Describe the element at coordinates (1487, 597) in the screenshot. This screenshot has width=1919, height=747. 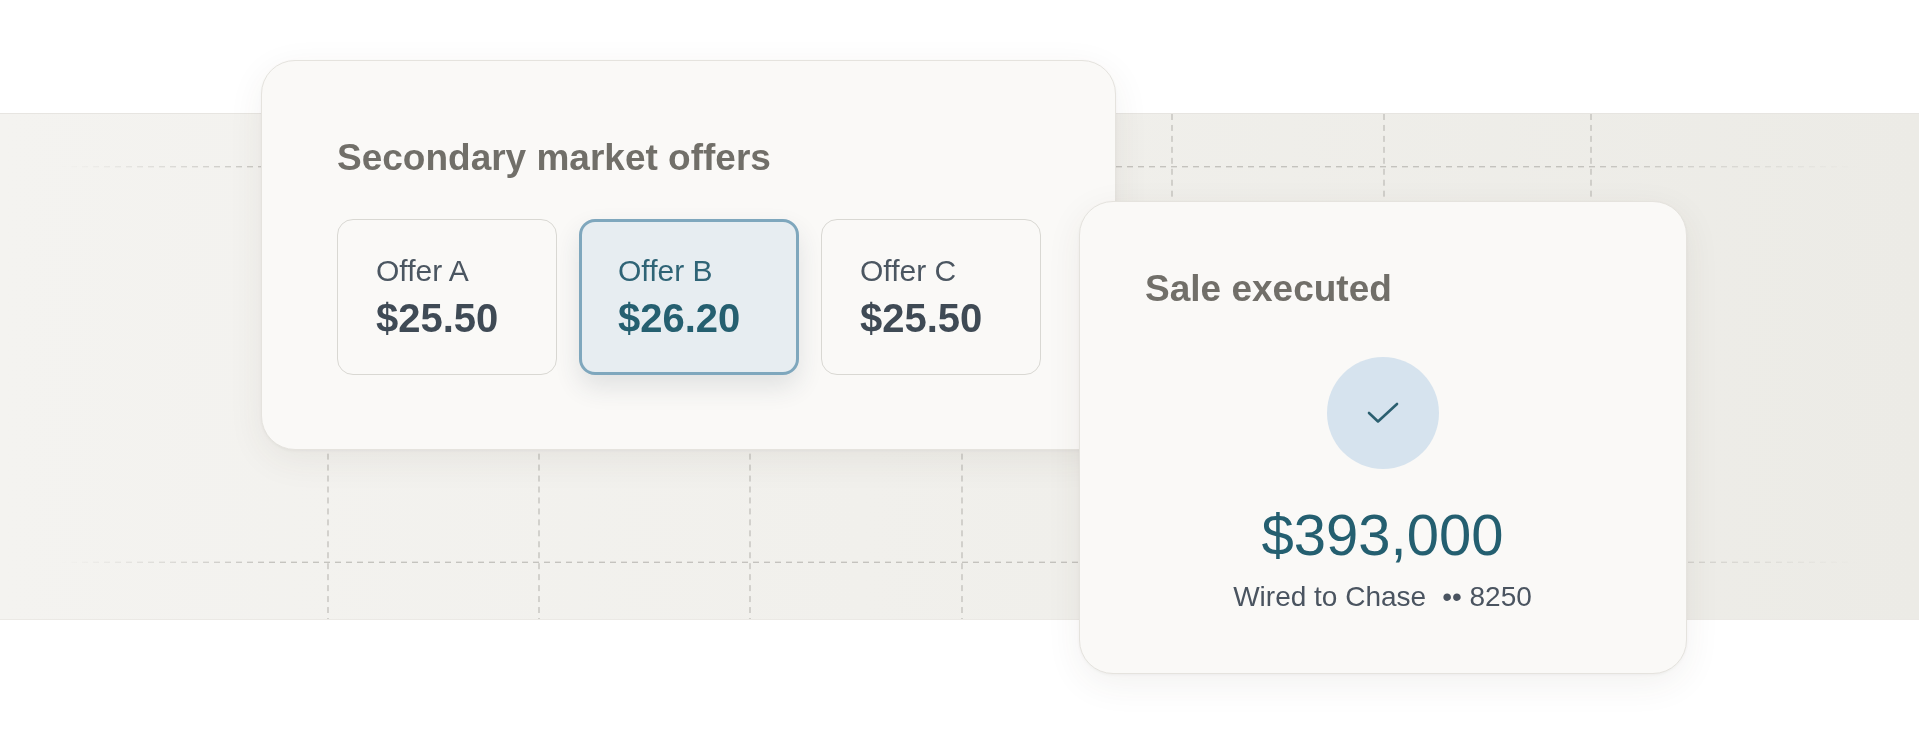
I see `account-number: •• 8250` at that location.